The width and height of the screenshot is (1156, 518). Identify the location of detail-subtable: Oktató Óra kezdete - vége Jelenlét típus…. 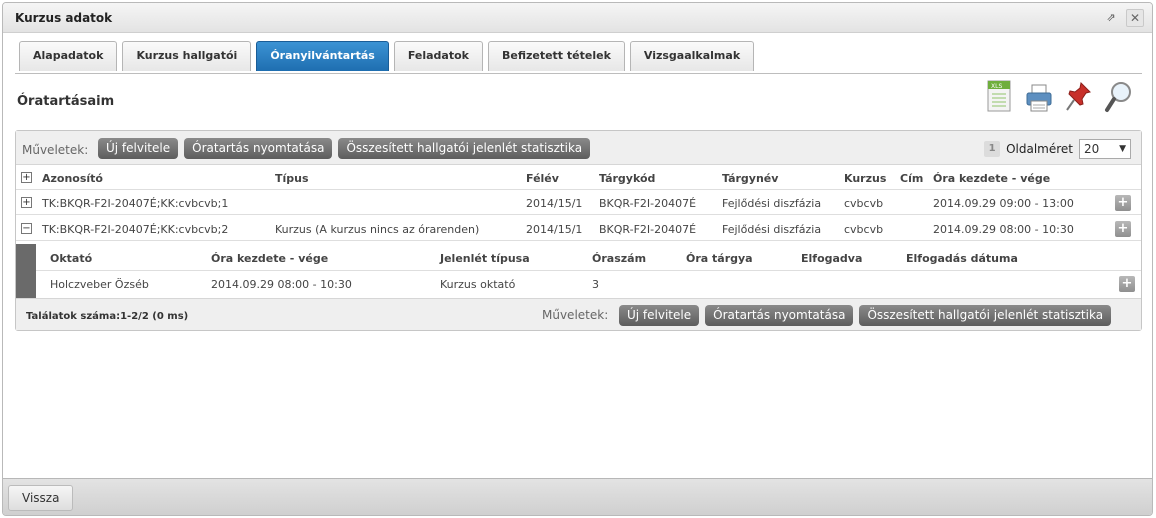
(578, 271).